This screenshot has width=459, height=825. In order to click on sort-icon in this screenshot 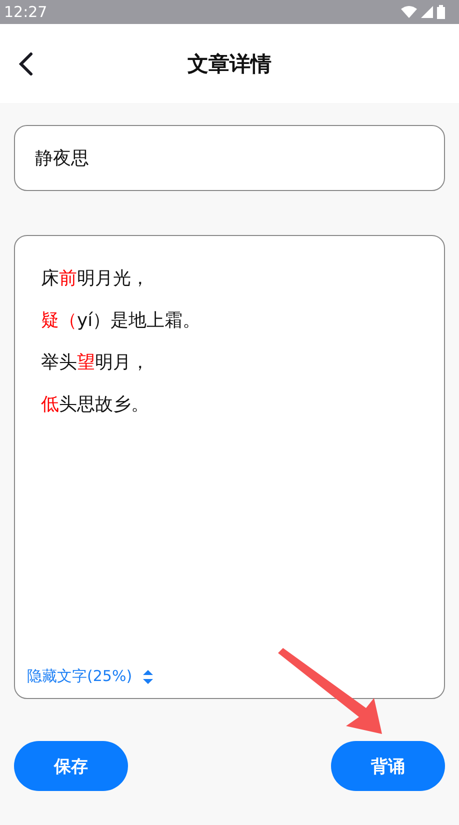, I will do `click(148, 676)`.